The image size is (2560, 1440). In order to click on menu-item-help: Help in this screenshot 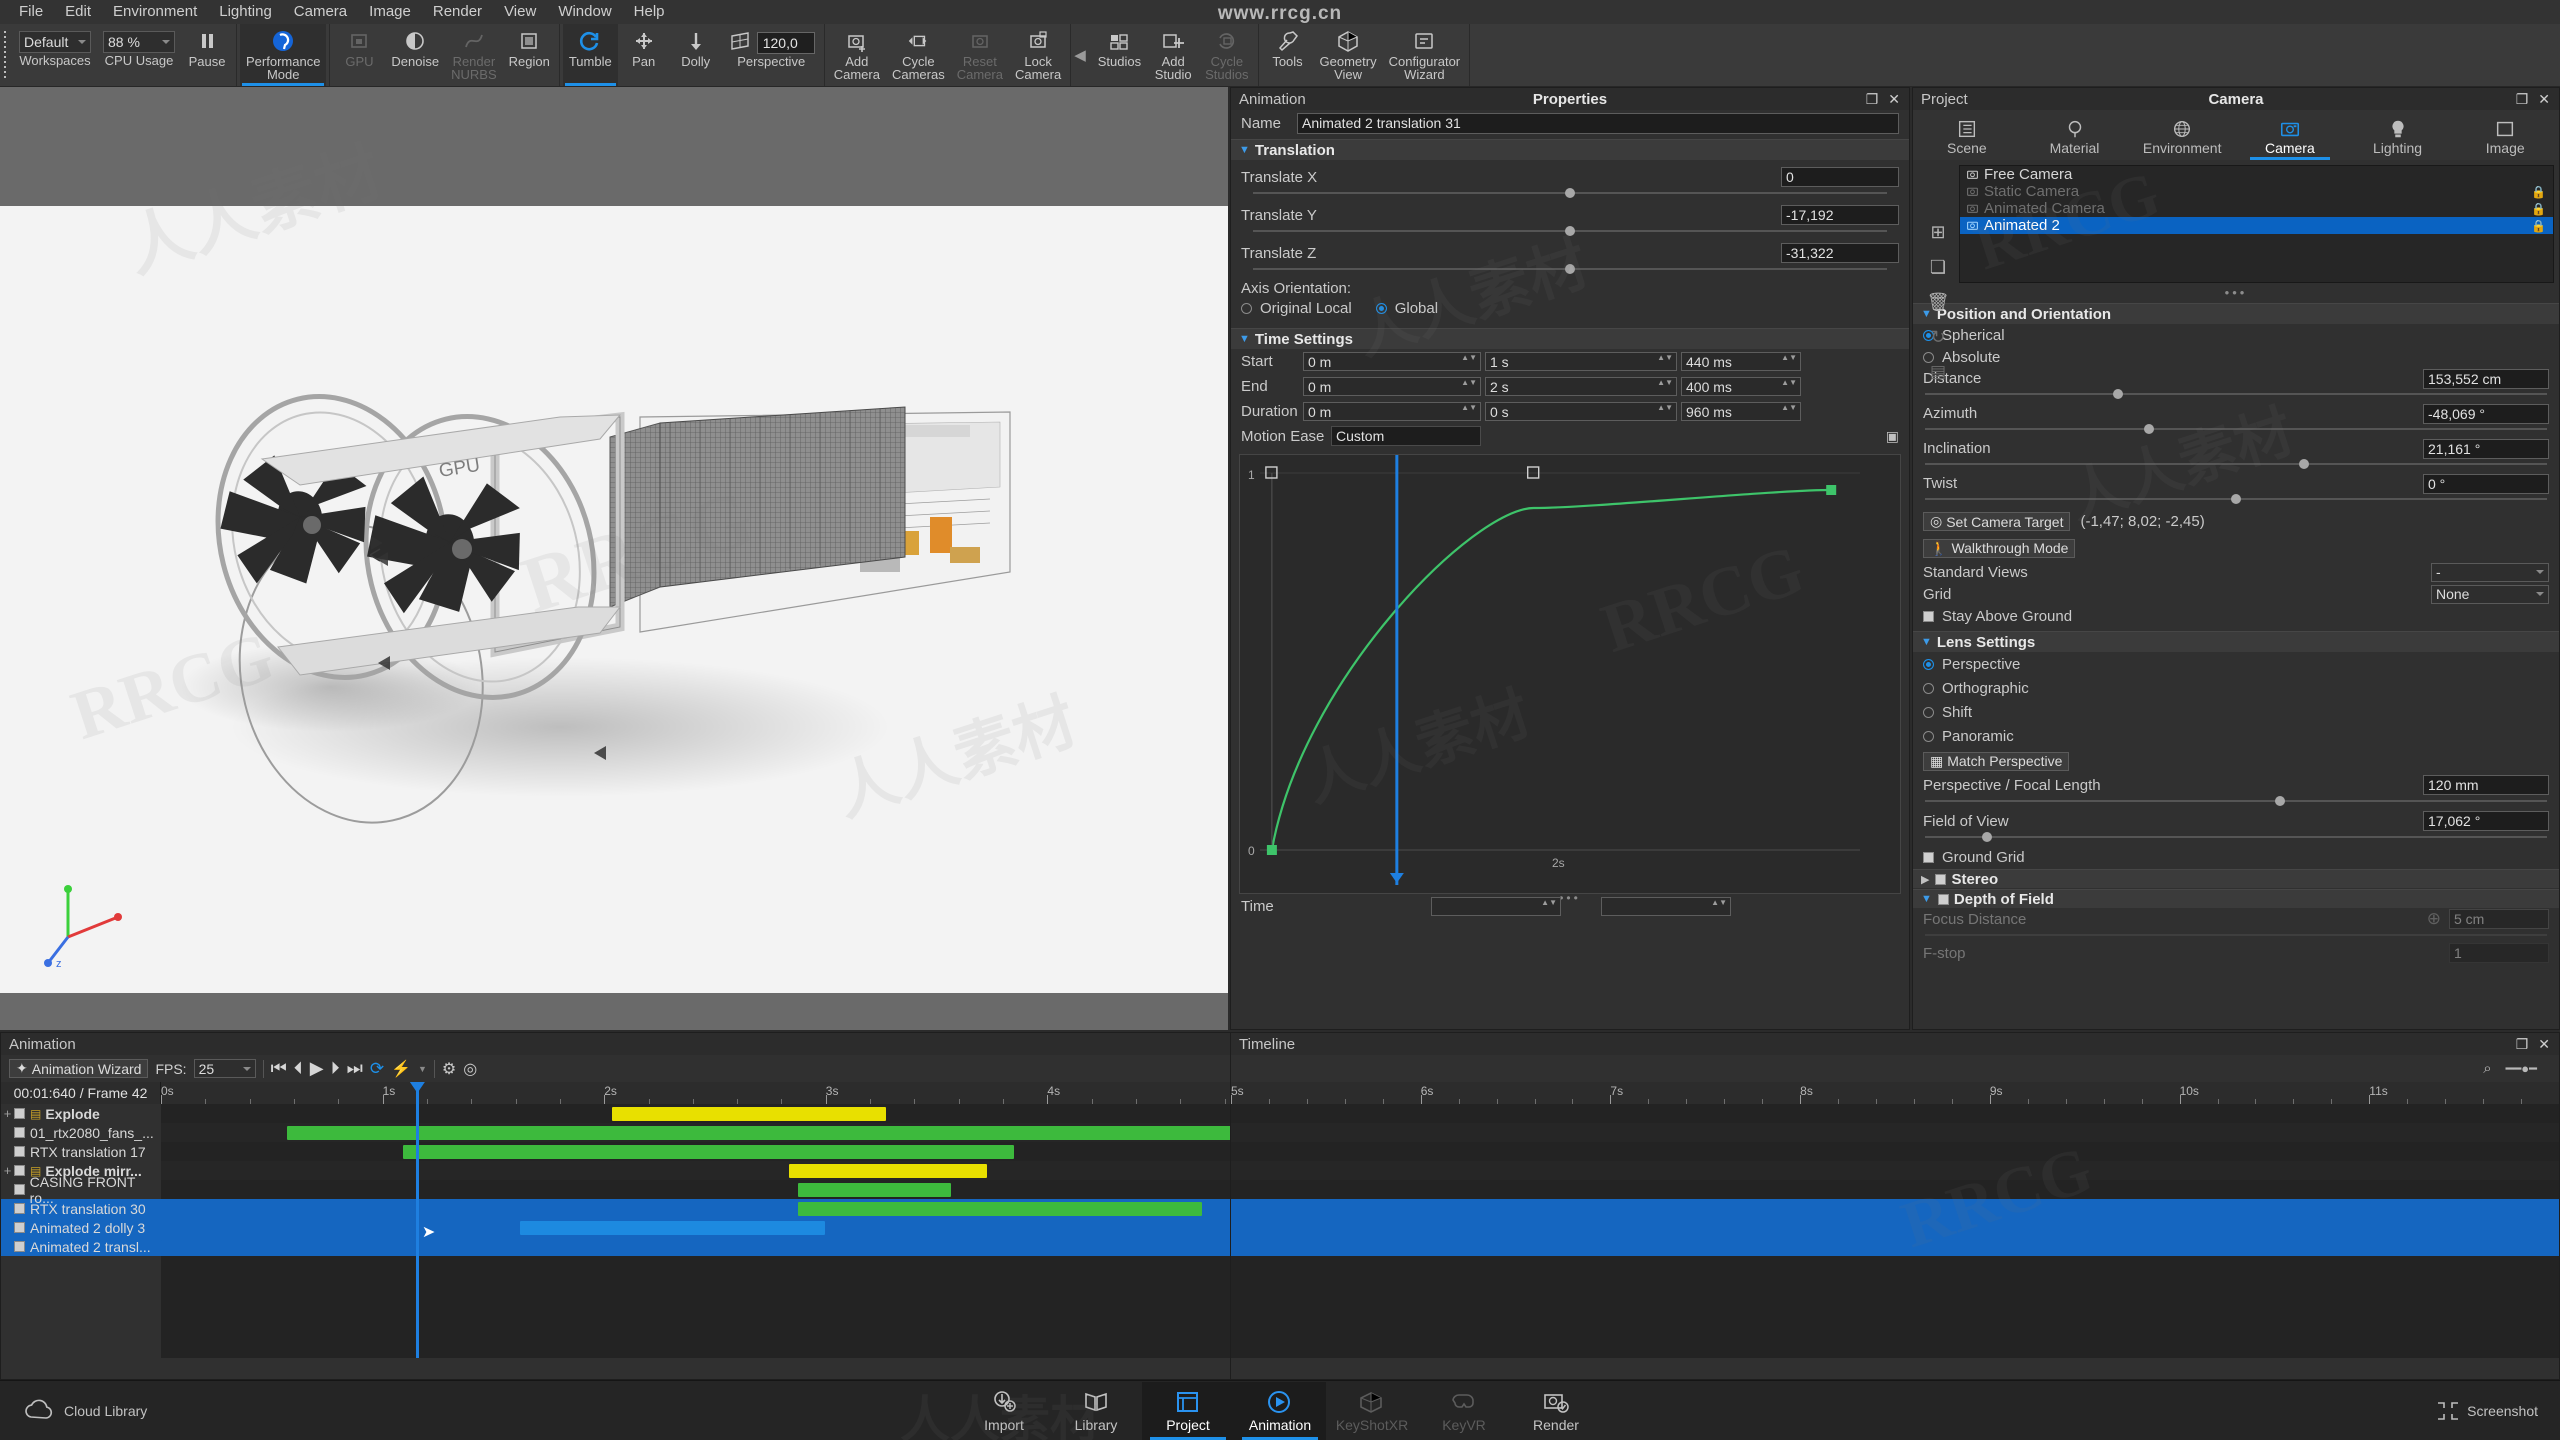, I will do `click(649, 12)`.